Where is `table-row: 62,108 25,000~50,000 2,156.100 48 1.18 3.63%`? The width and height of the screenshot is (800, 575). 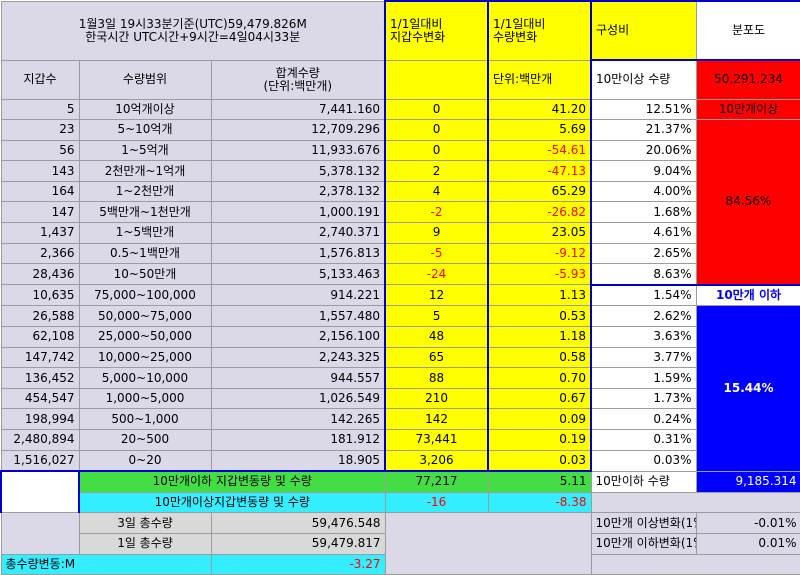
table-row: 62,108 25,000~50,000 2,156.100 48 1.18 3.63% is located at coordinates (400, 337).